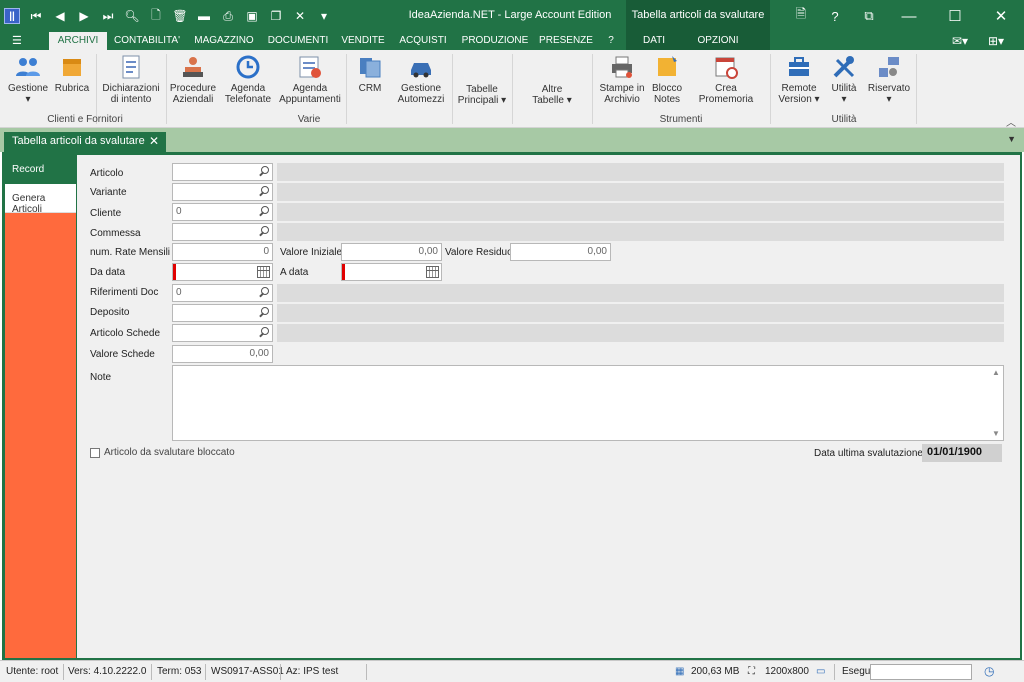 The image size is (1024, 682). What do you see at coordinates (108, 16) in the screenshot?
I see `last-record-icon: ⏭` at bounding box center [108, 16].